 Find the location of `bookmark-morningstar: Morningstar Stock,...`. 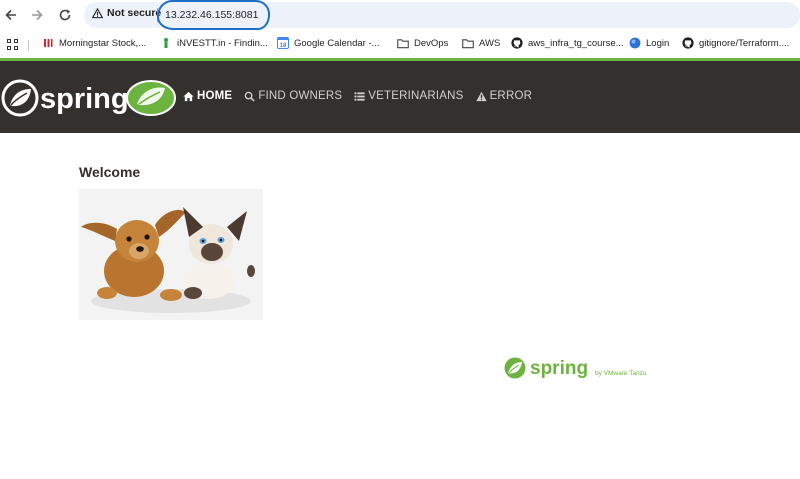

bookmark-morningstar: Morningstar Stock,... is located at coordinates (94, 43).